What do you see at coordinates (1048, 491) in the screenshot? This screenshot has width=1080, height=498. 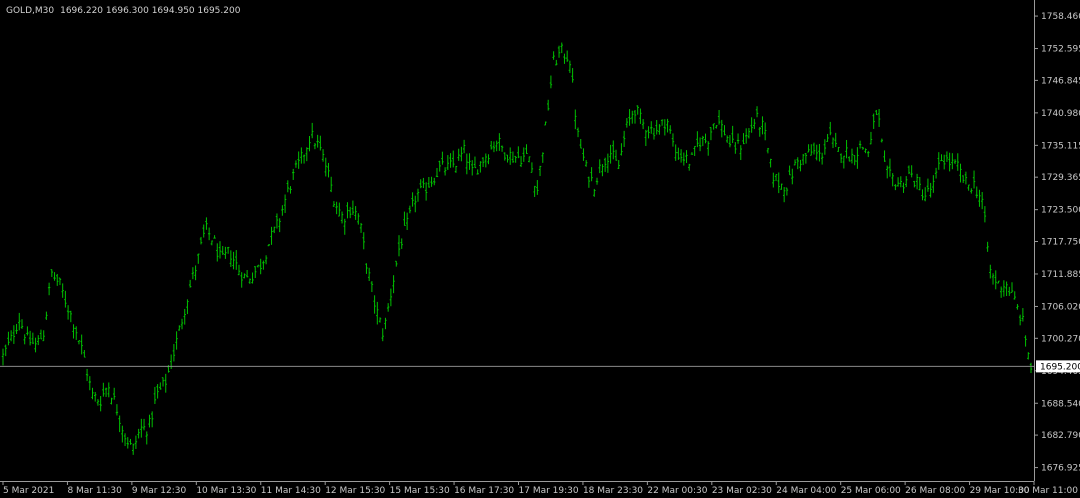 I see `time-tick-label: 30 Mar 11:00` at bounding box center [1048, 491].